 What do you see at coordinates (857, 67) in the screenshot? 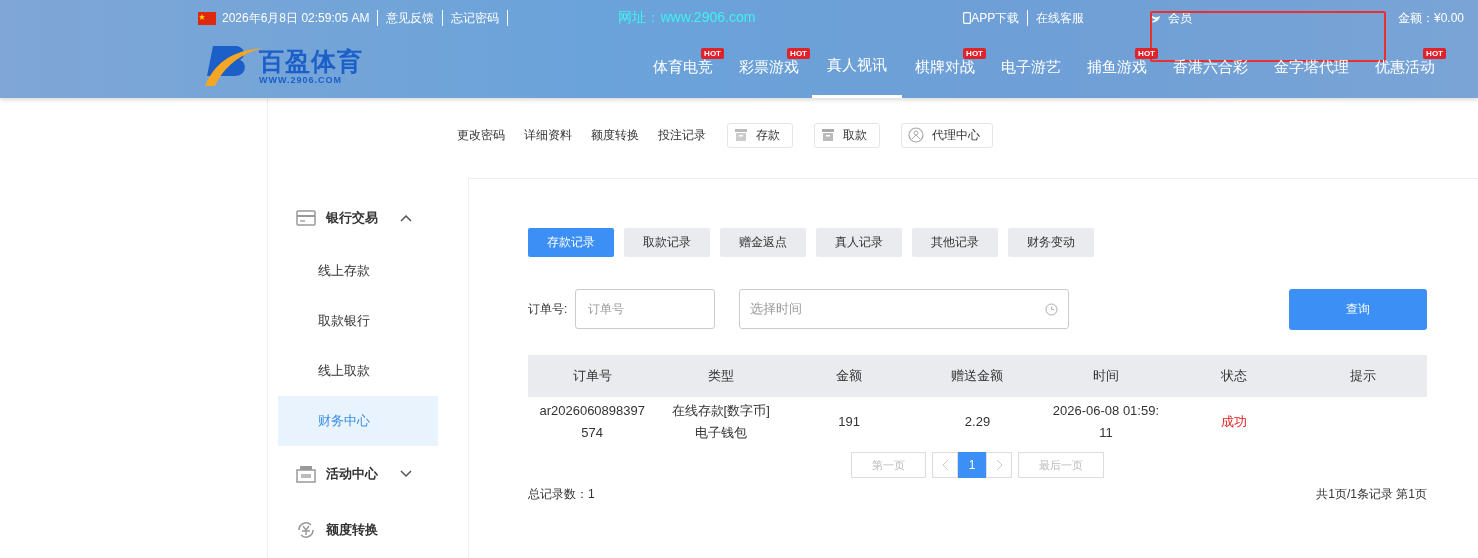
I see `nav-item: 真人视讯` at bounding box center [857, 67].